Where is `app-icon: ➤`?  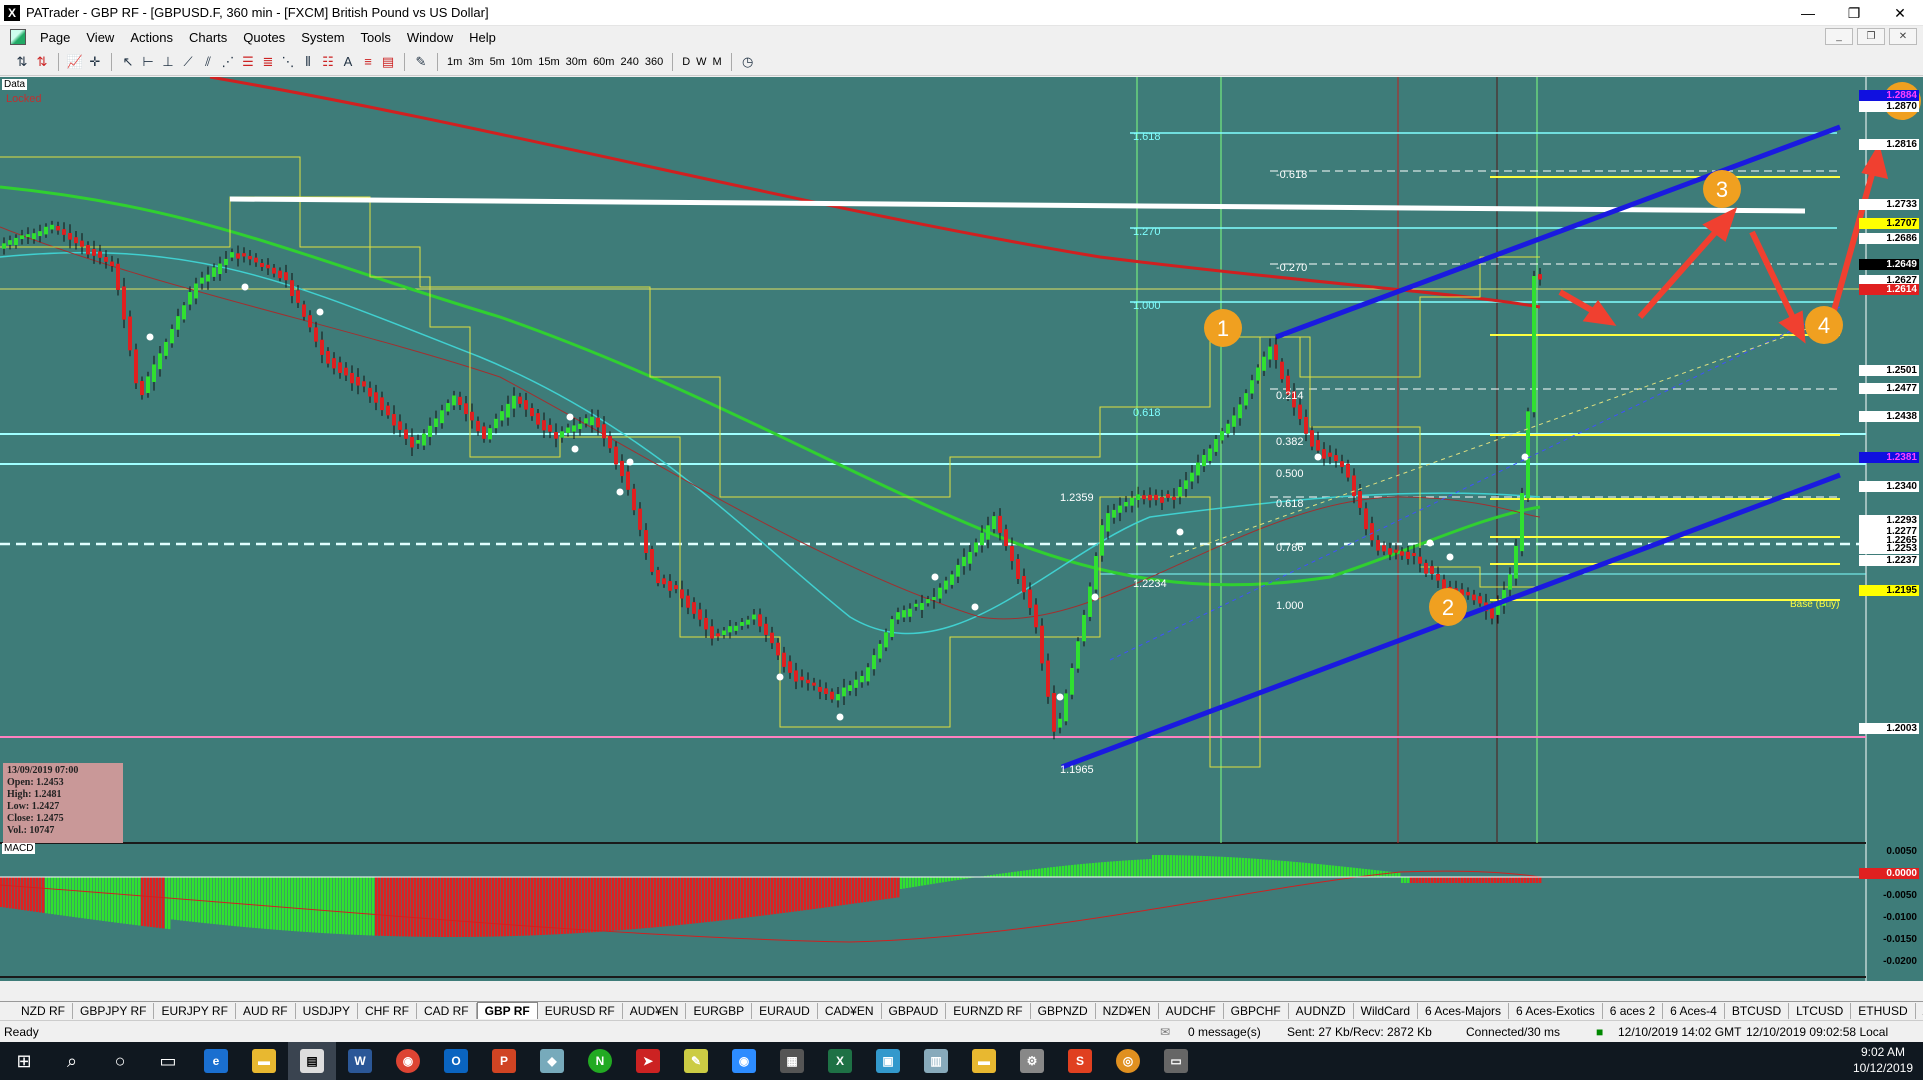 app-icon: ➤ is located at coordinates (648, 1061).